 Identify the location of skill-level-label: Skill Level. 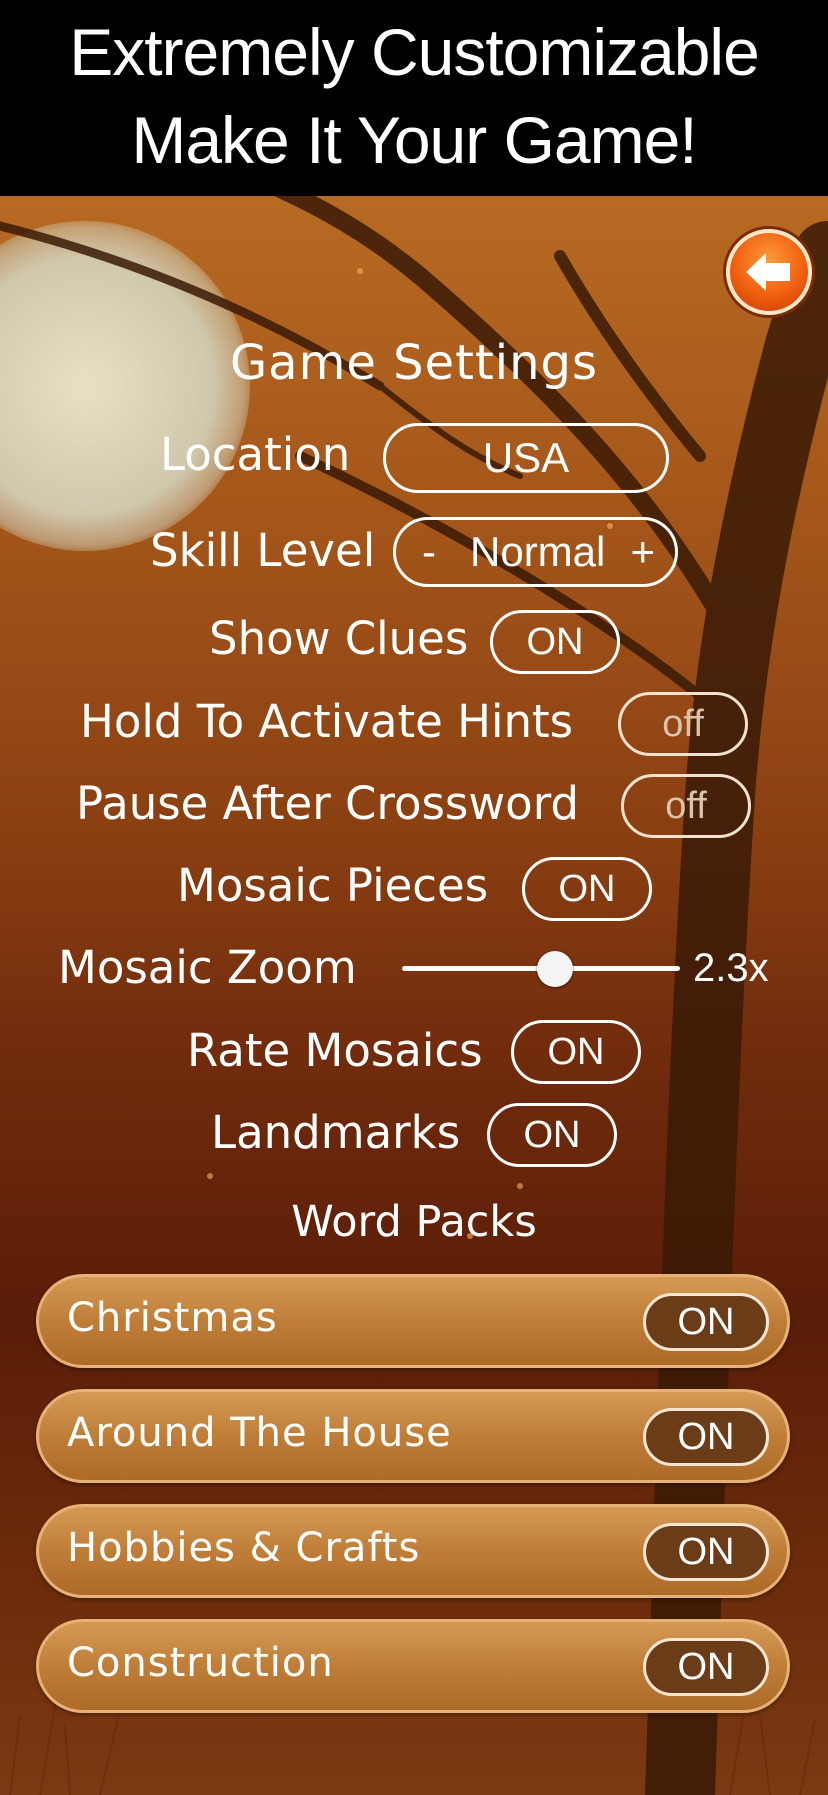
(263, 550).